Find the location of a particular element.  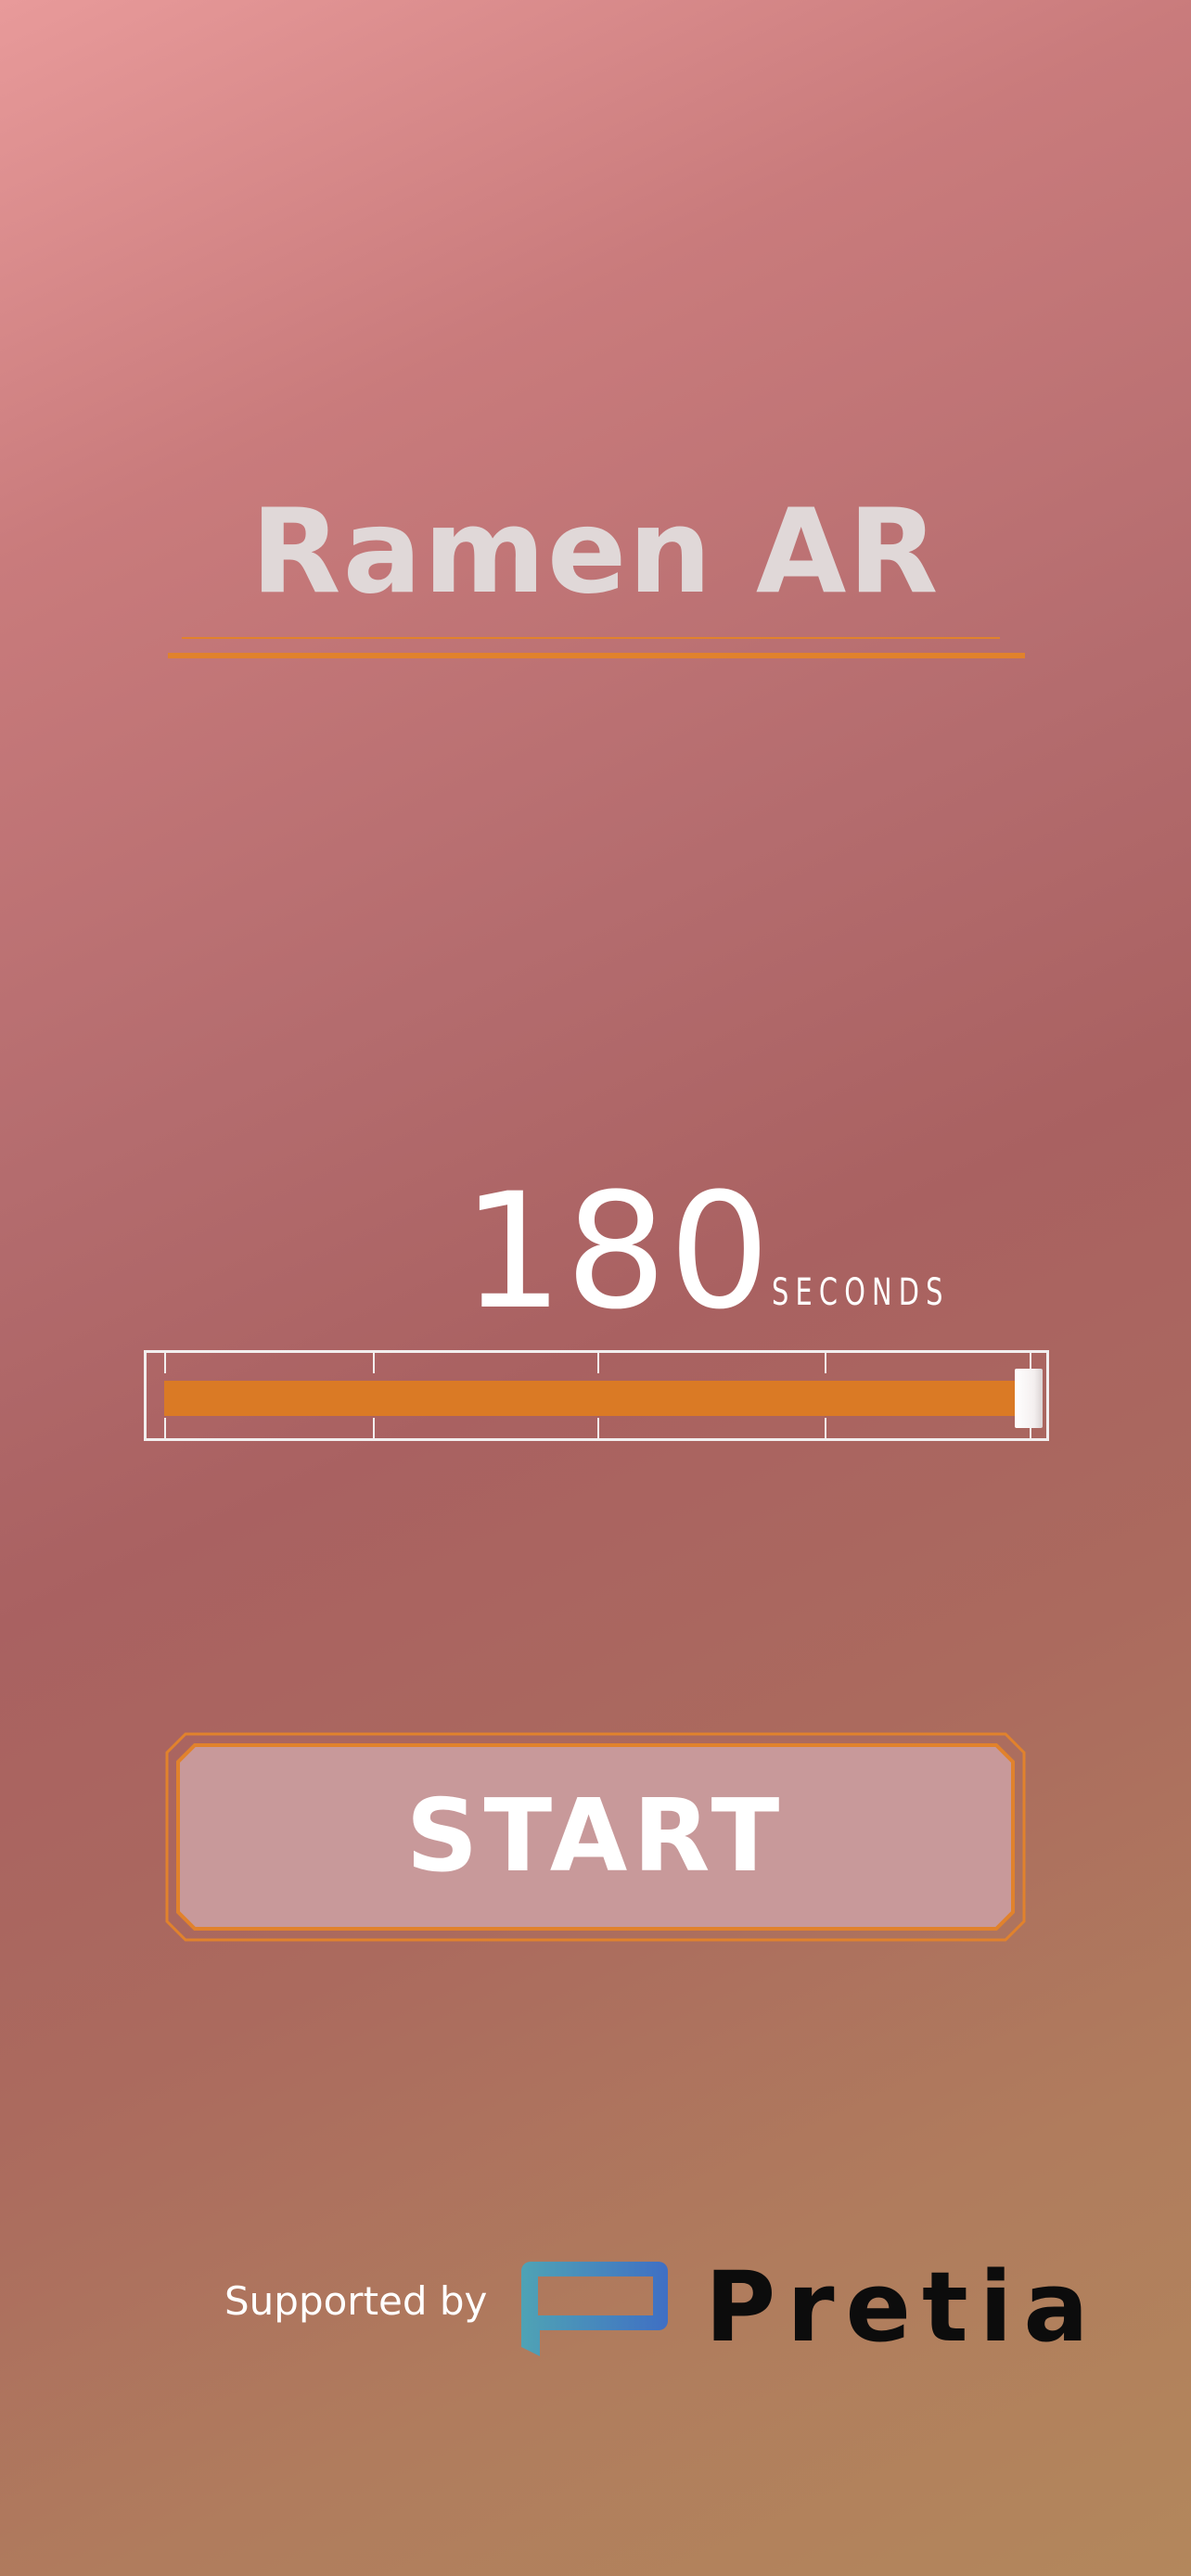

title-underline-thin is located at coordinates (591, 638).